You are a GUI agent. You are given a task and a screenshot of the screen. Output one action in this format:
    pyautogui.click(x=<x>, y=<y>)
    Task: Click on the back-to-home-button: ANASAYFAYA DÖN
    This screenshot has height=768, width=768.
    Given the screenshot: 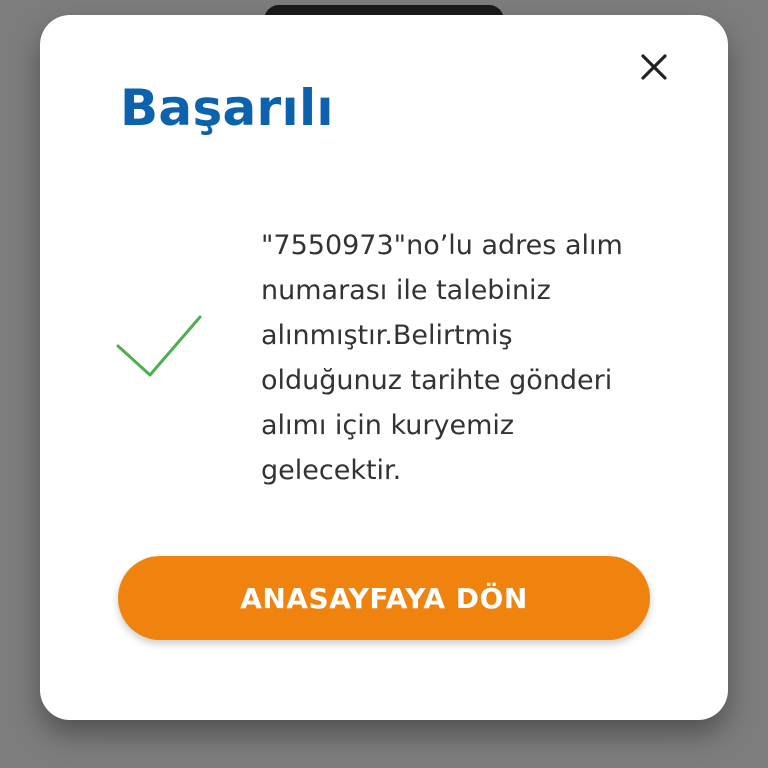 What is the action you would take?
    pyautogui.click(x=384, y=598)
    